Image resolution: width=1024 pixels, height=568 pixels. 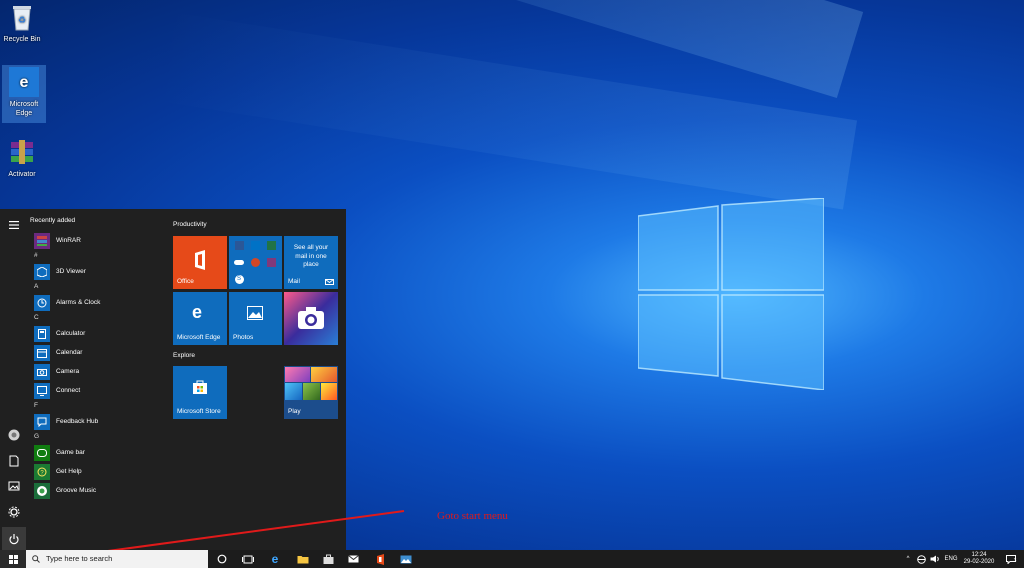 I want to click on tile-label: Microsoft Store, so click(x=199, y=411).